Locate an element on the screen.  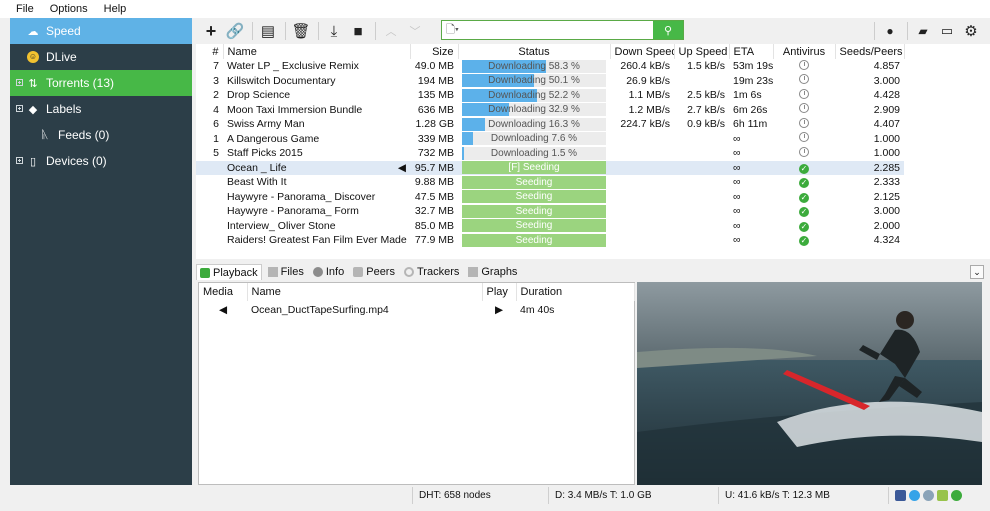
globe-icon is located at coordinates (928, 495).